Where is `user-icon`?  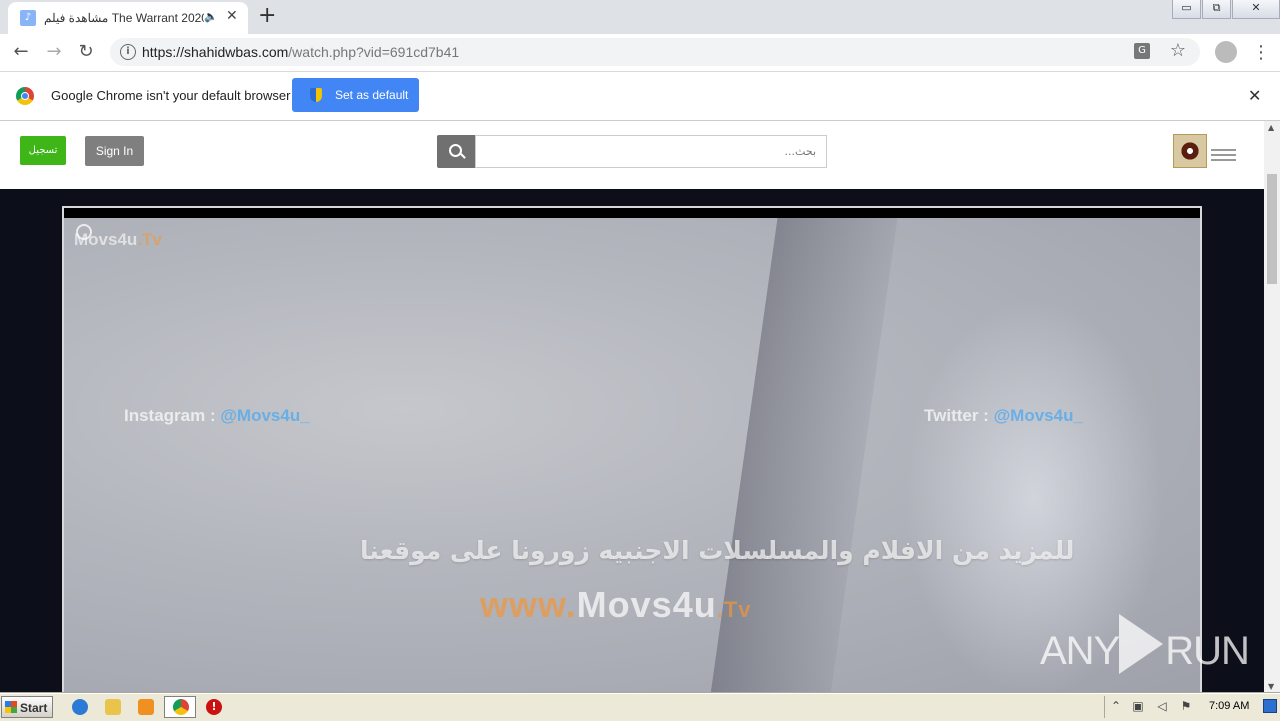 user-icon is located at coordinates (84, 232).